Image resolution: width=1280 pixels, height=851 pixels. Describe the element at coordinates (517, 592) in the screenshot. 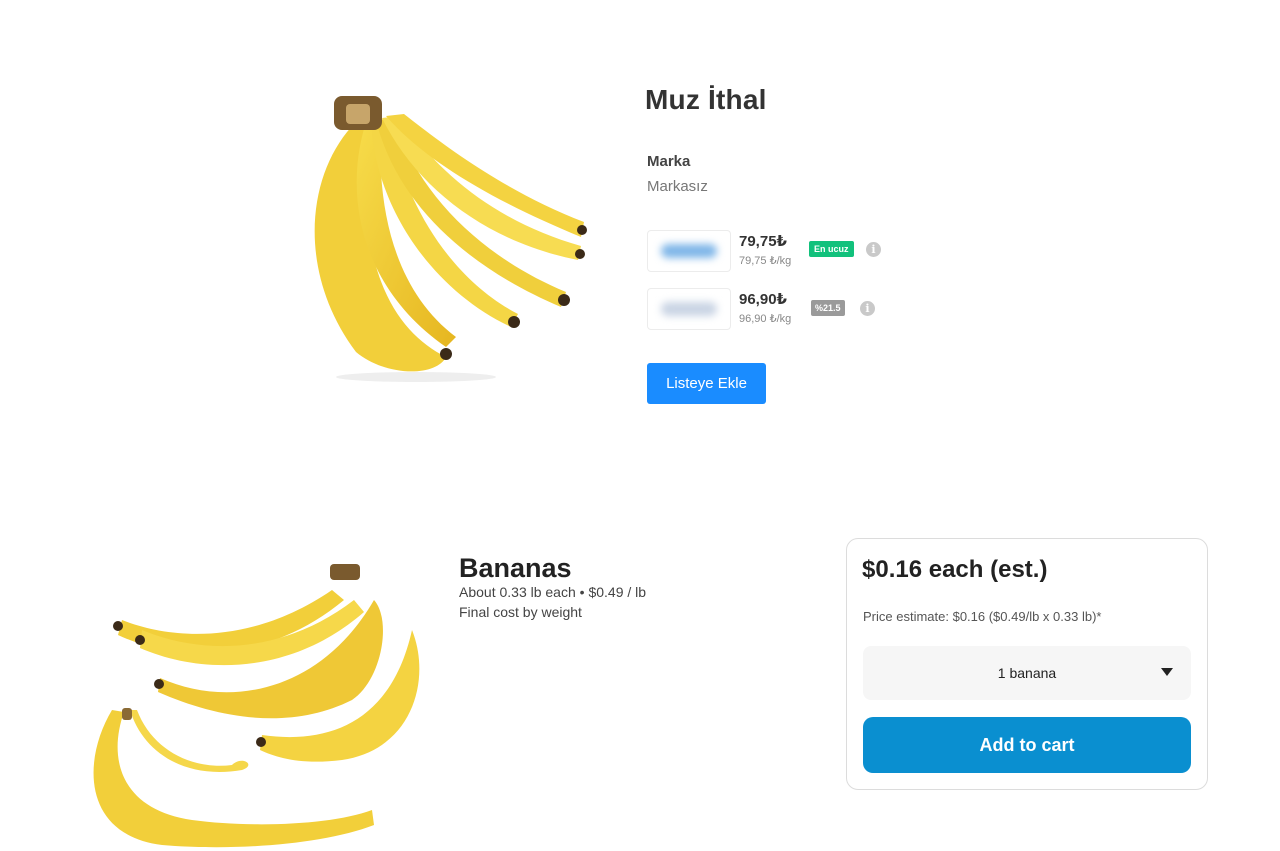

I see `weight-each: About 0.33 lb each` at that location.